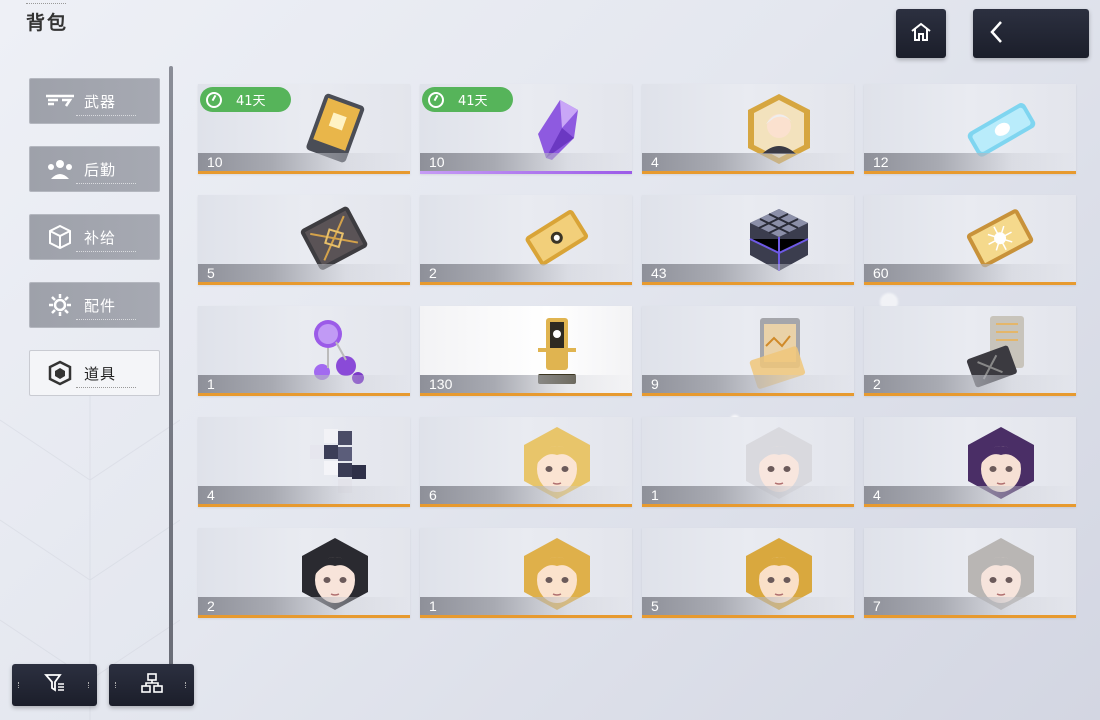 Image resolution: width=1100 pixels, height=720 pixels. What do you see at coordinates (251, 101) in the screenshot?
I see `expiry-timer-text: 41天` at bounding box center [251, 101].